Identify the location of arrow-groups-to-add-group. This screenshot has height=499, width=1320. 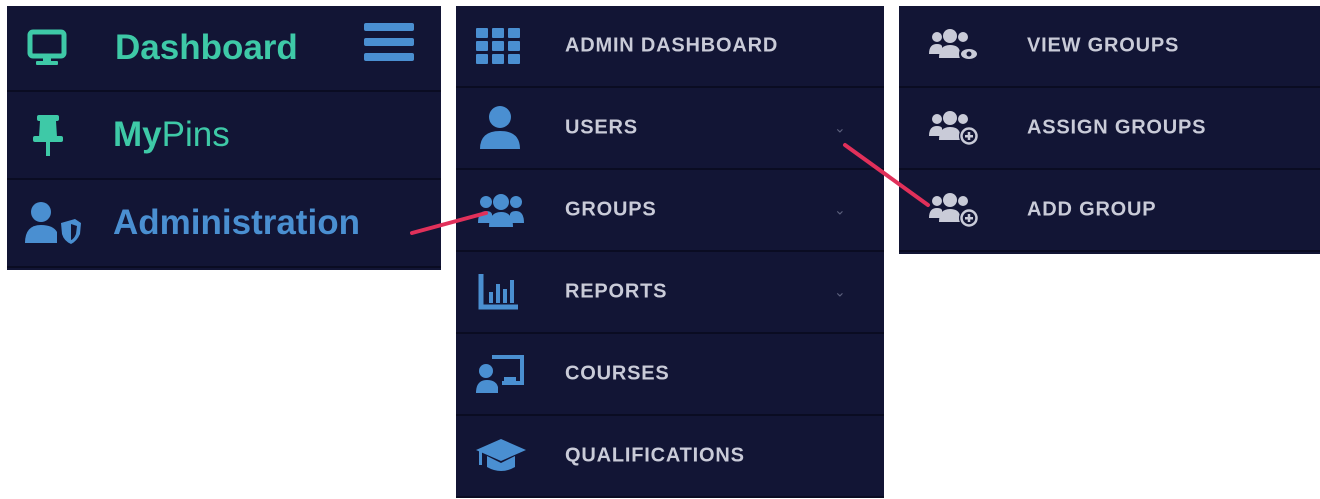
(886, 175).